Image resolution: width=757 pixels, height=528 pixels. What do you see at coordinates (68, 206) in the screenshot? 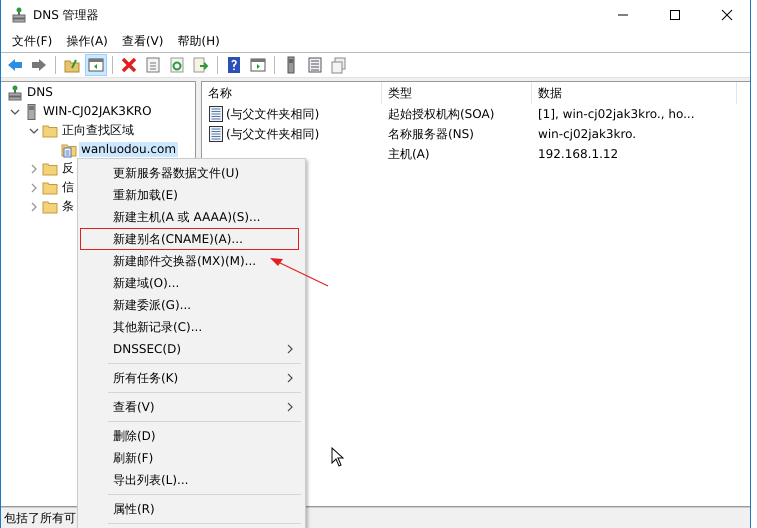
I see `tree-item: 条` at bounding box center [68, 206].